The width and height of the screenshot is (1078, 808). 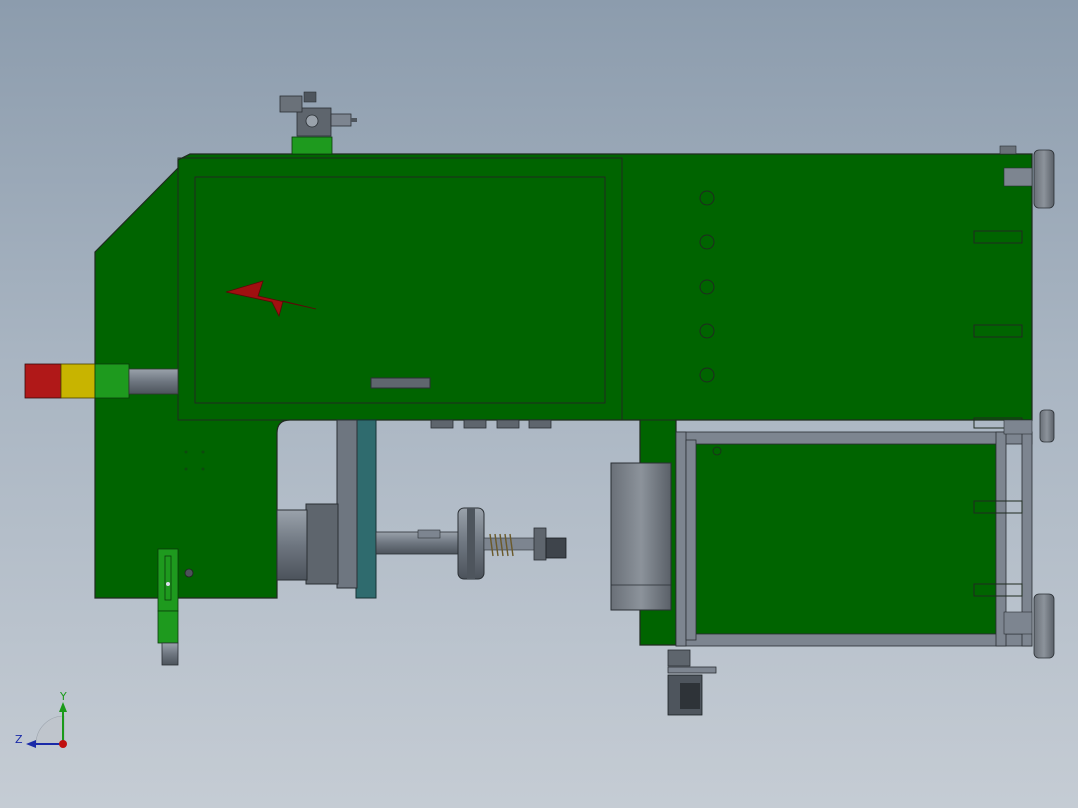 What do you see at coordinates (341, 120) in the screenshot?
I see `valve-stem` at bounding box center [341, 120].